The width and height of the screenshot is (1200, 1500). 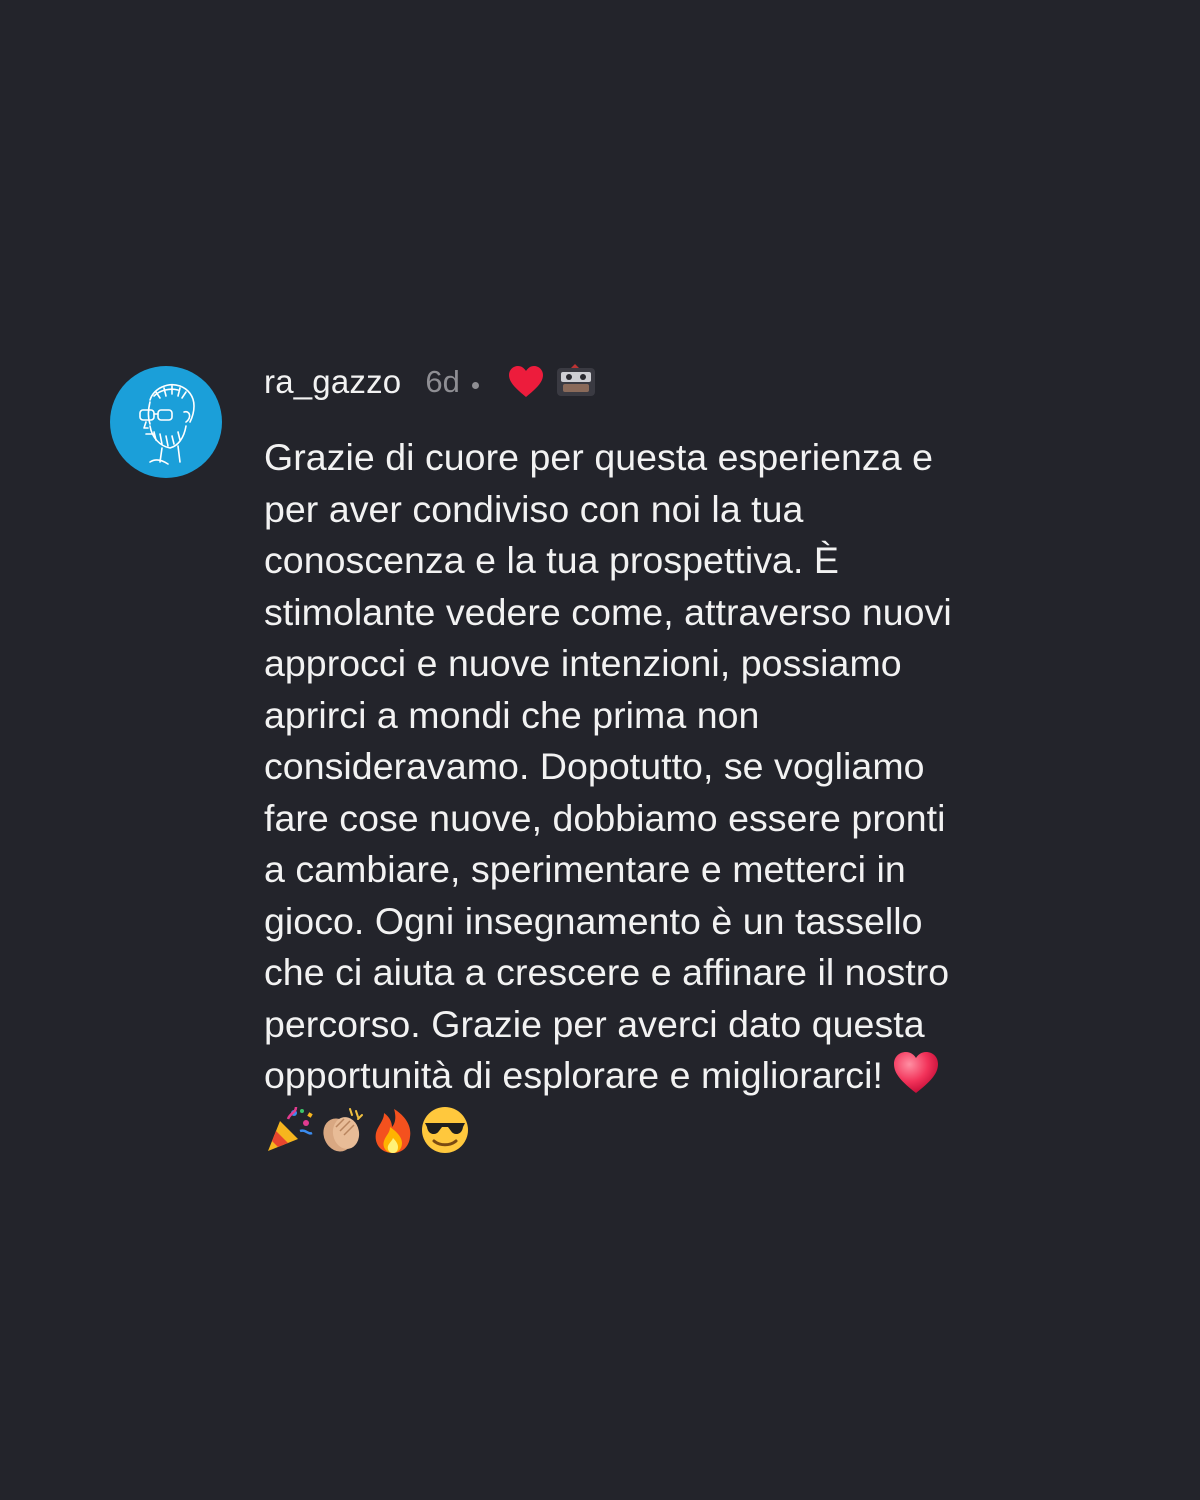 What do you see at coordinates (576, 382) in the screenshot?
I see `author-mini-avatar-icon` at bounding box center [576, 382].